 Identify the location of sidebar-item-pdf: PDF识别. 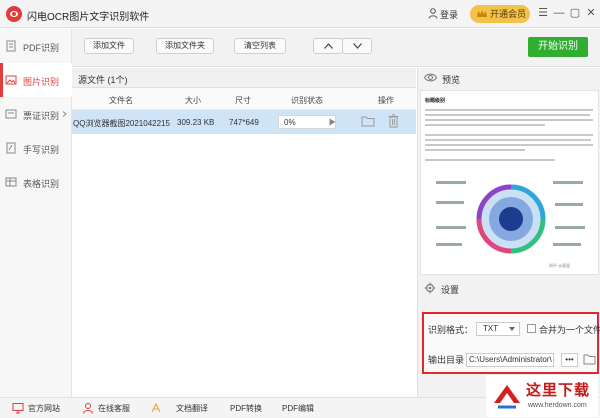
(36, 46).